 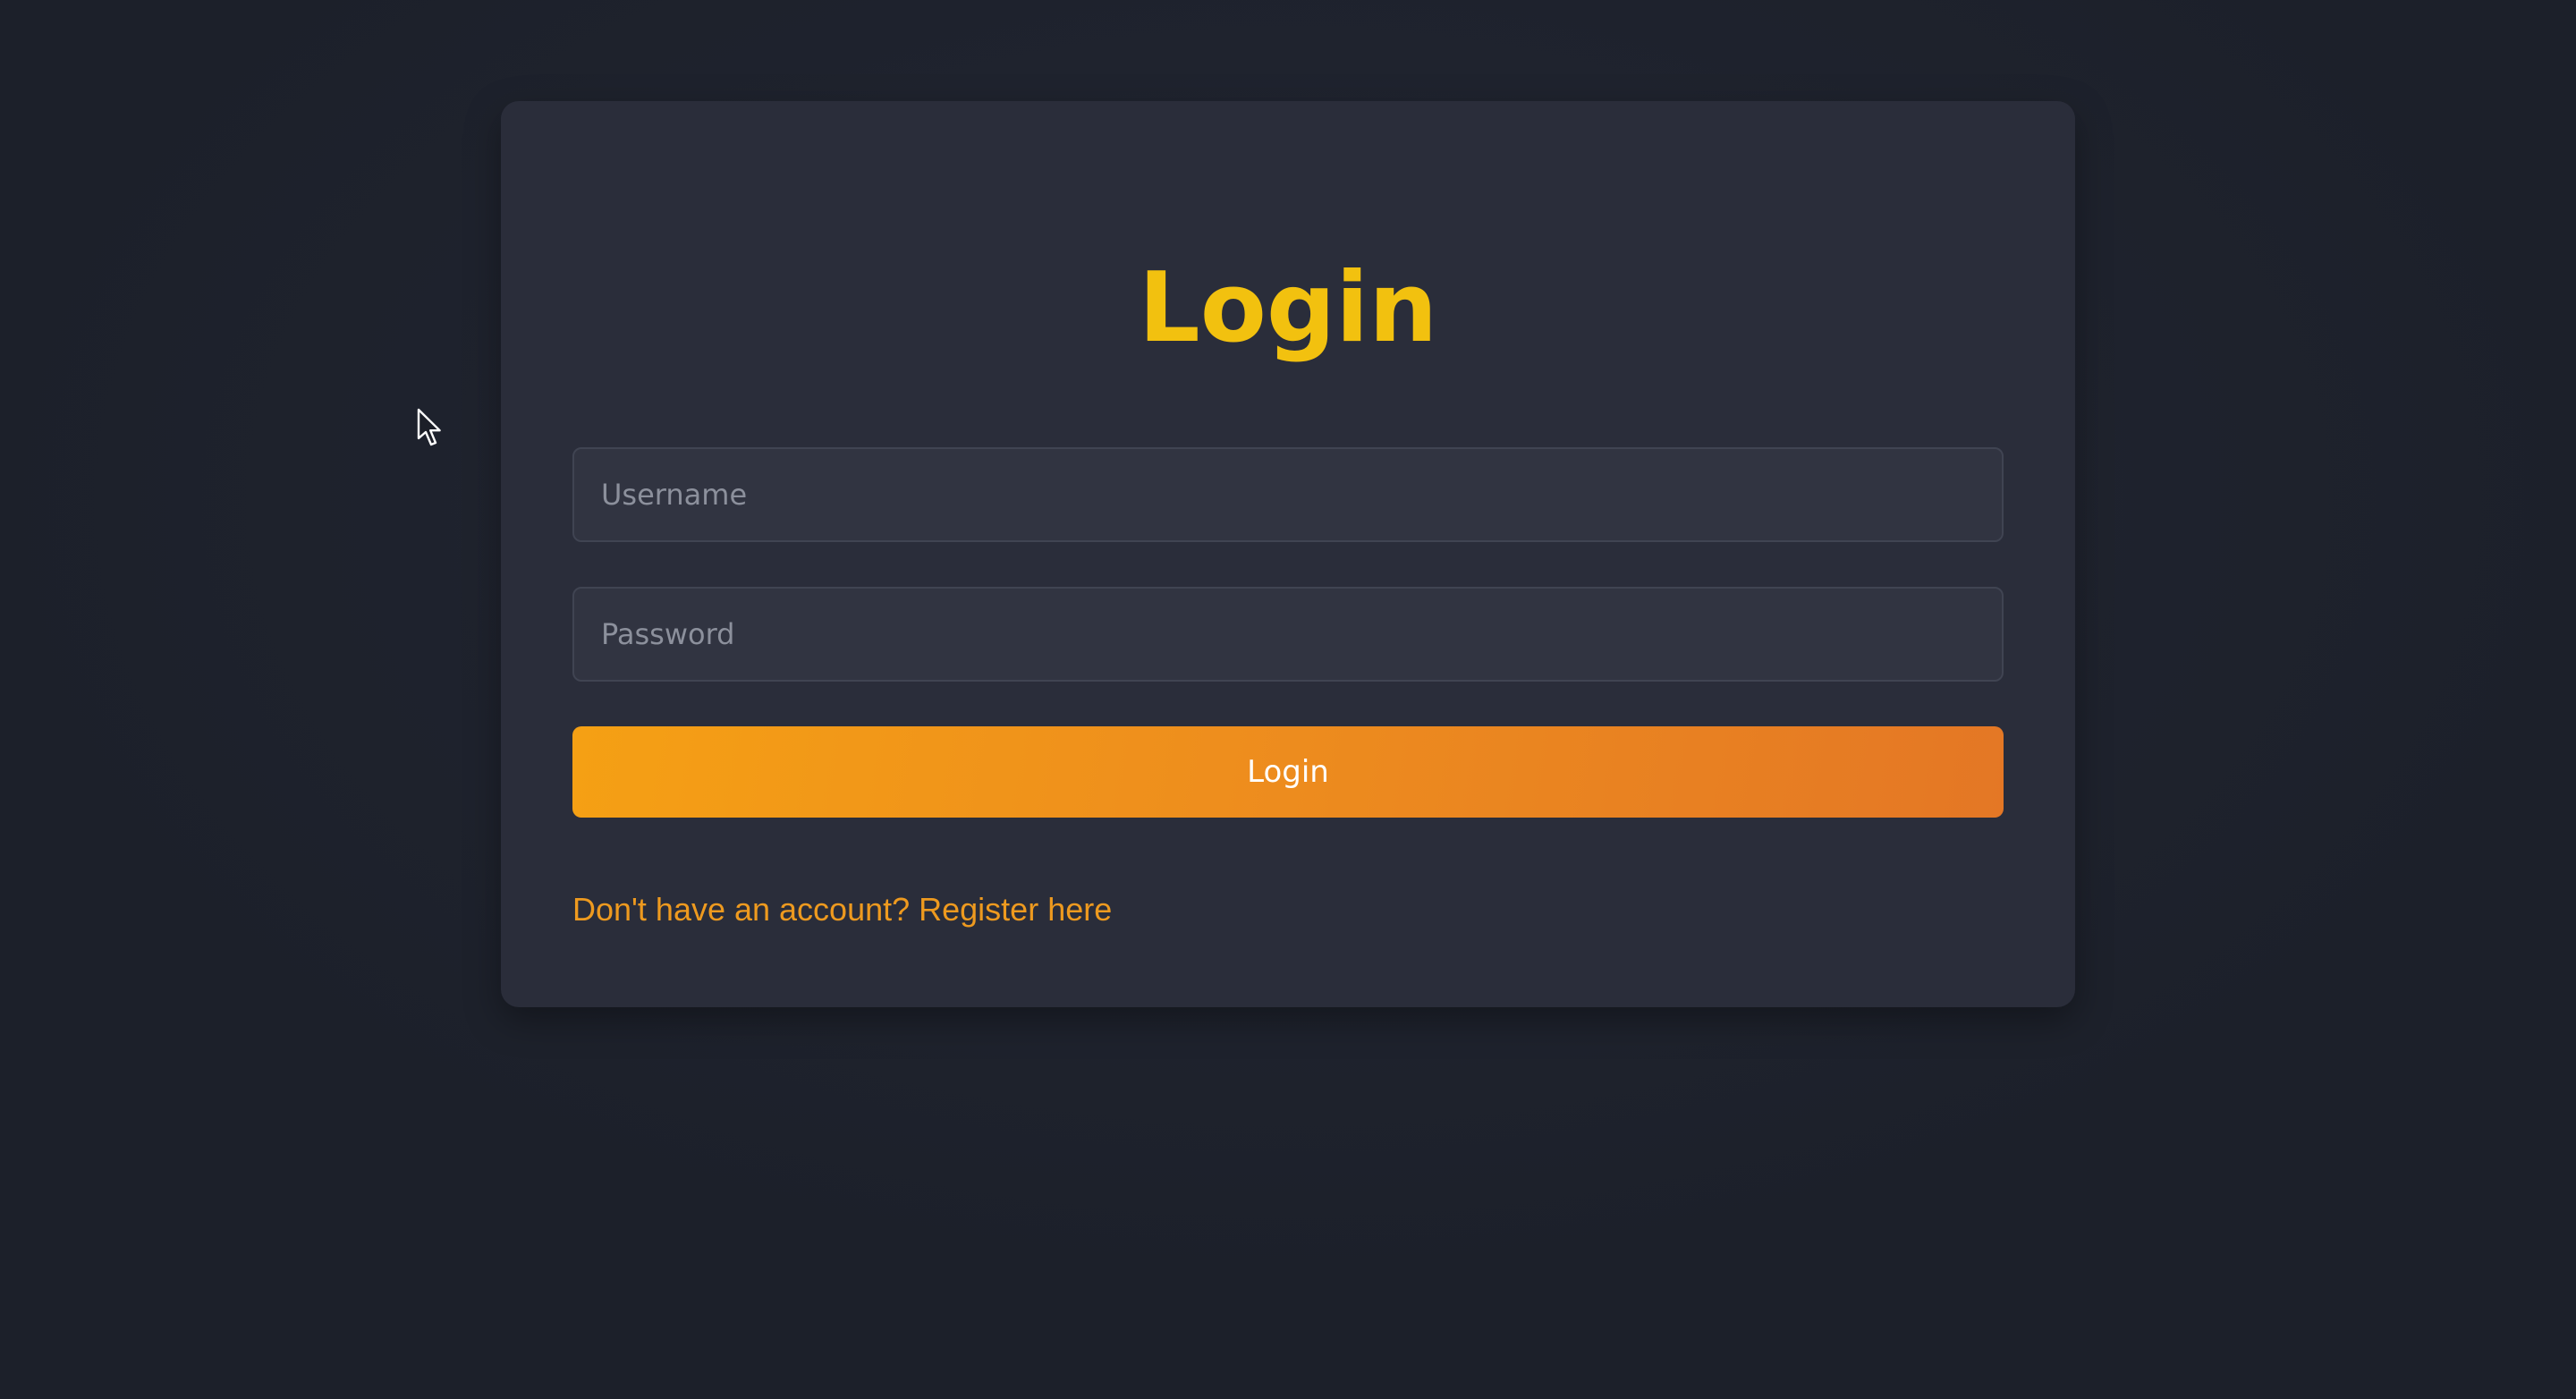 What do you see at coordinates (1288, 634) in the screenshot?
I see `password-input` at bounding box center [1288, 634].